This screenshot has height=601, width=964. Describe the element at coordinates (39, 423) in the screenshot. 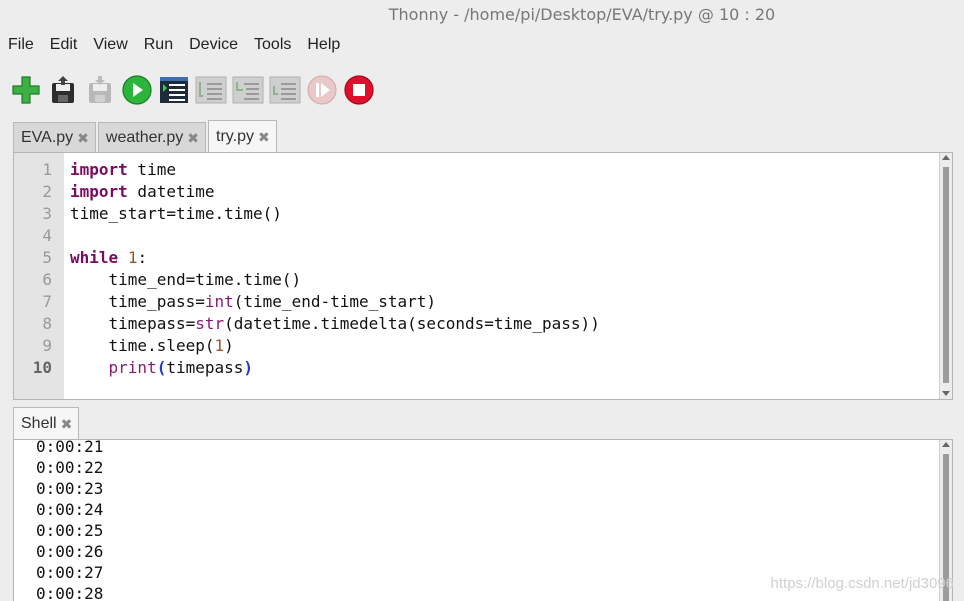

I see `shell-tab-label: Shell` at that location.